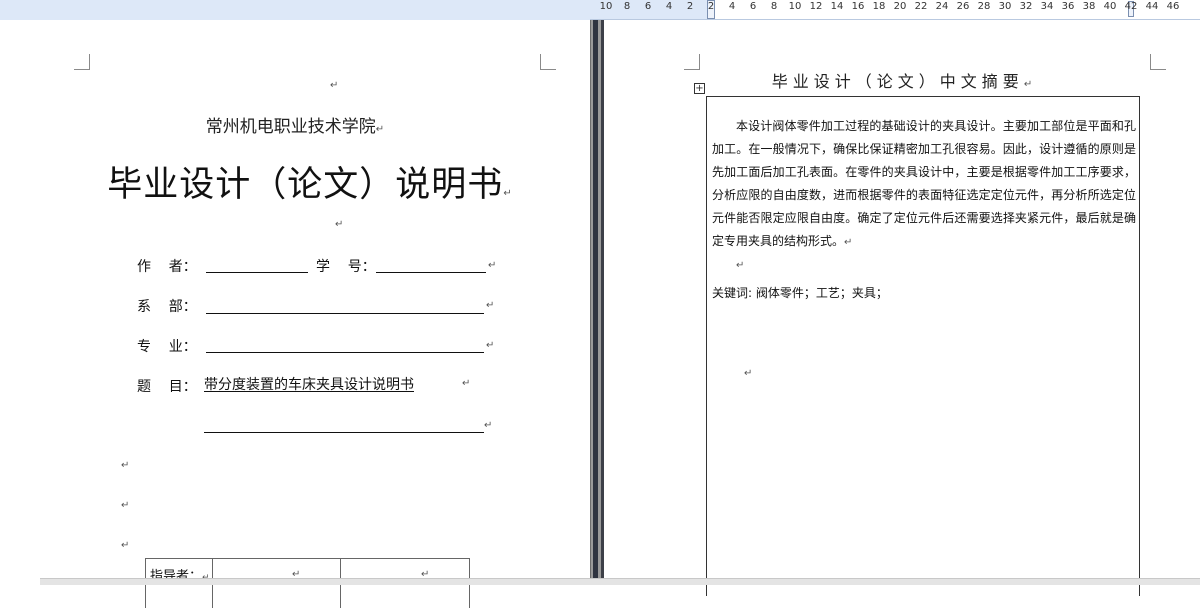  Describe the element at coordinates (1005, 6) in the screenshot. I see `ruler-tick: 30` at that location.